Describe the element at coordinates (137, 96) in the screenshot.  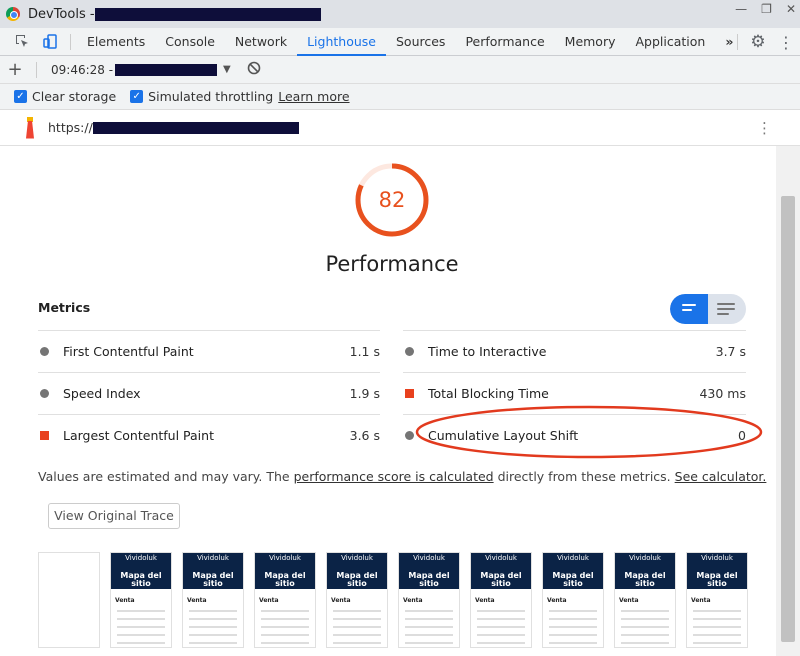
I see `simulated-throttling-checkbox: ✓` at that location.